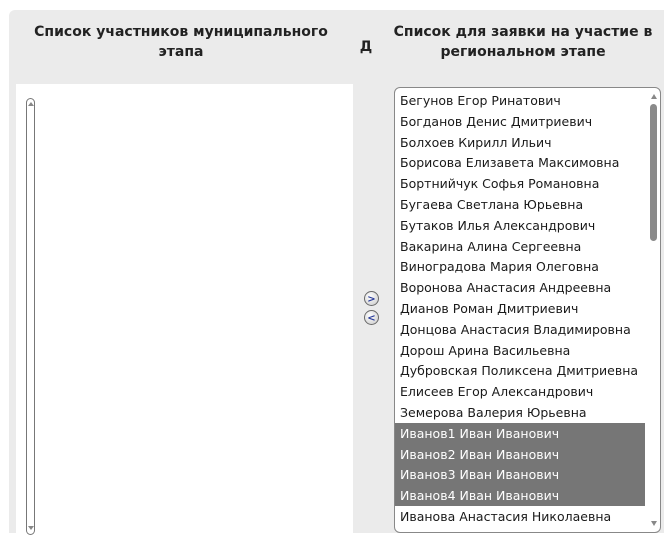 The width and height of the screenshot is (664, 535). I want to click on move-left-button: <, so click(371, 317).